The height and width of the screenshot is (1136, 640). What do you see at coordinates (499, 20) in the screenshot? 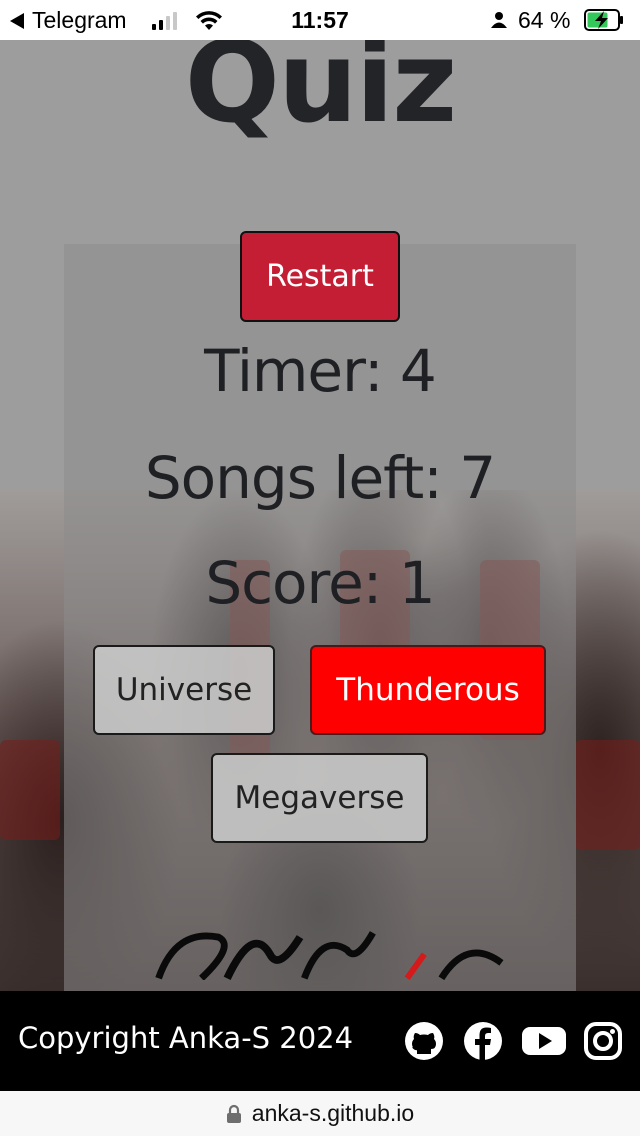
I see `person-icon` at bounding box center [499, 20].